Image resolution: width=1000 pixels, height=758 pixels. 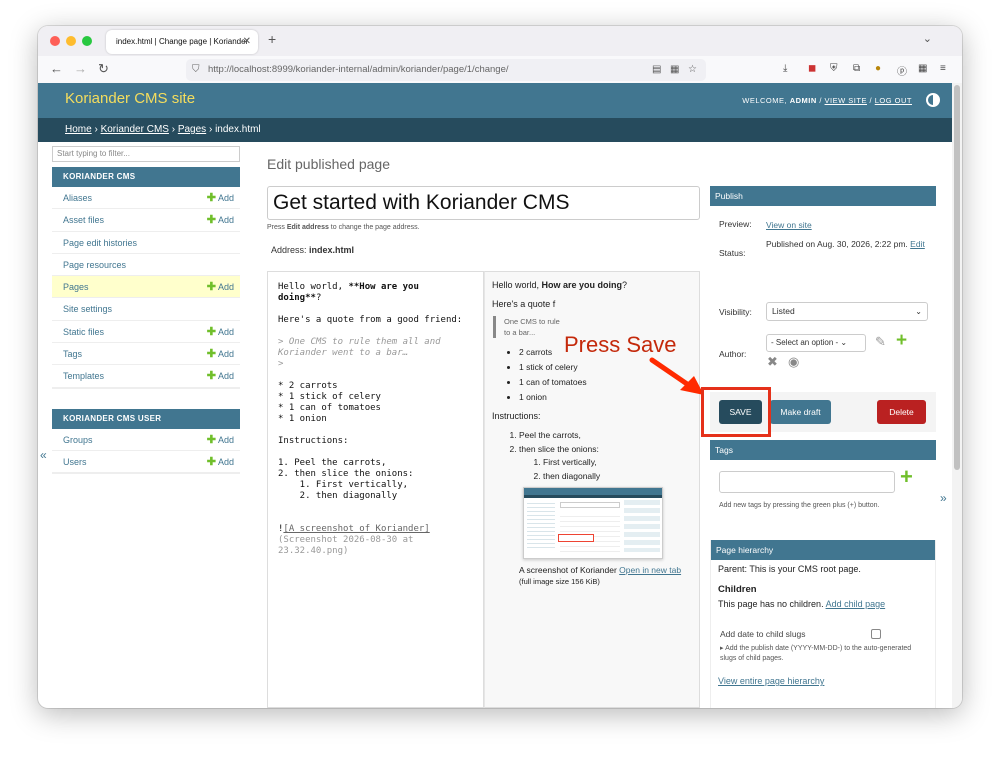 I want to click on page-scrollbar, so click(x=957, y=395).